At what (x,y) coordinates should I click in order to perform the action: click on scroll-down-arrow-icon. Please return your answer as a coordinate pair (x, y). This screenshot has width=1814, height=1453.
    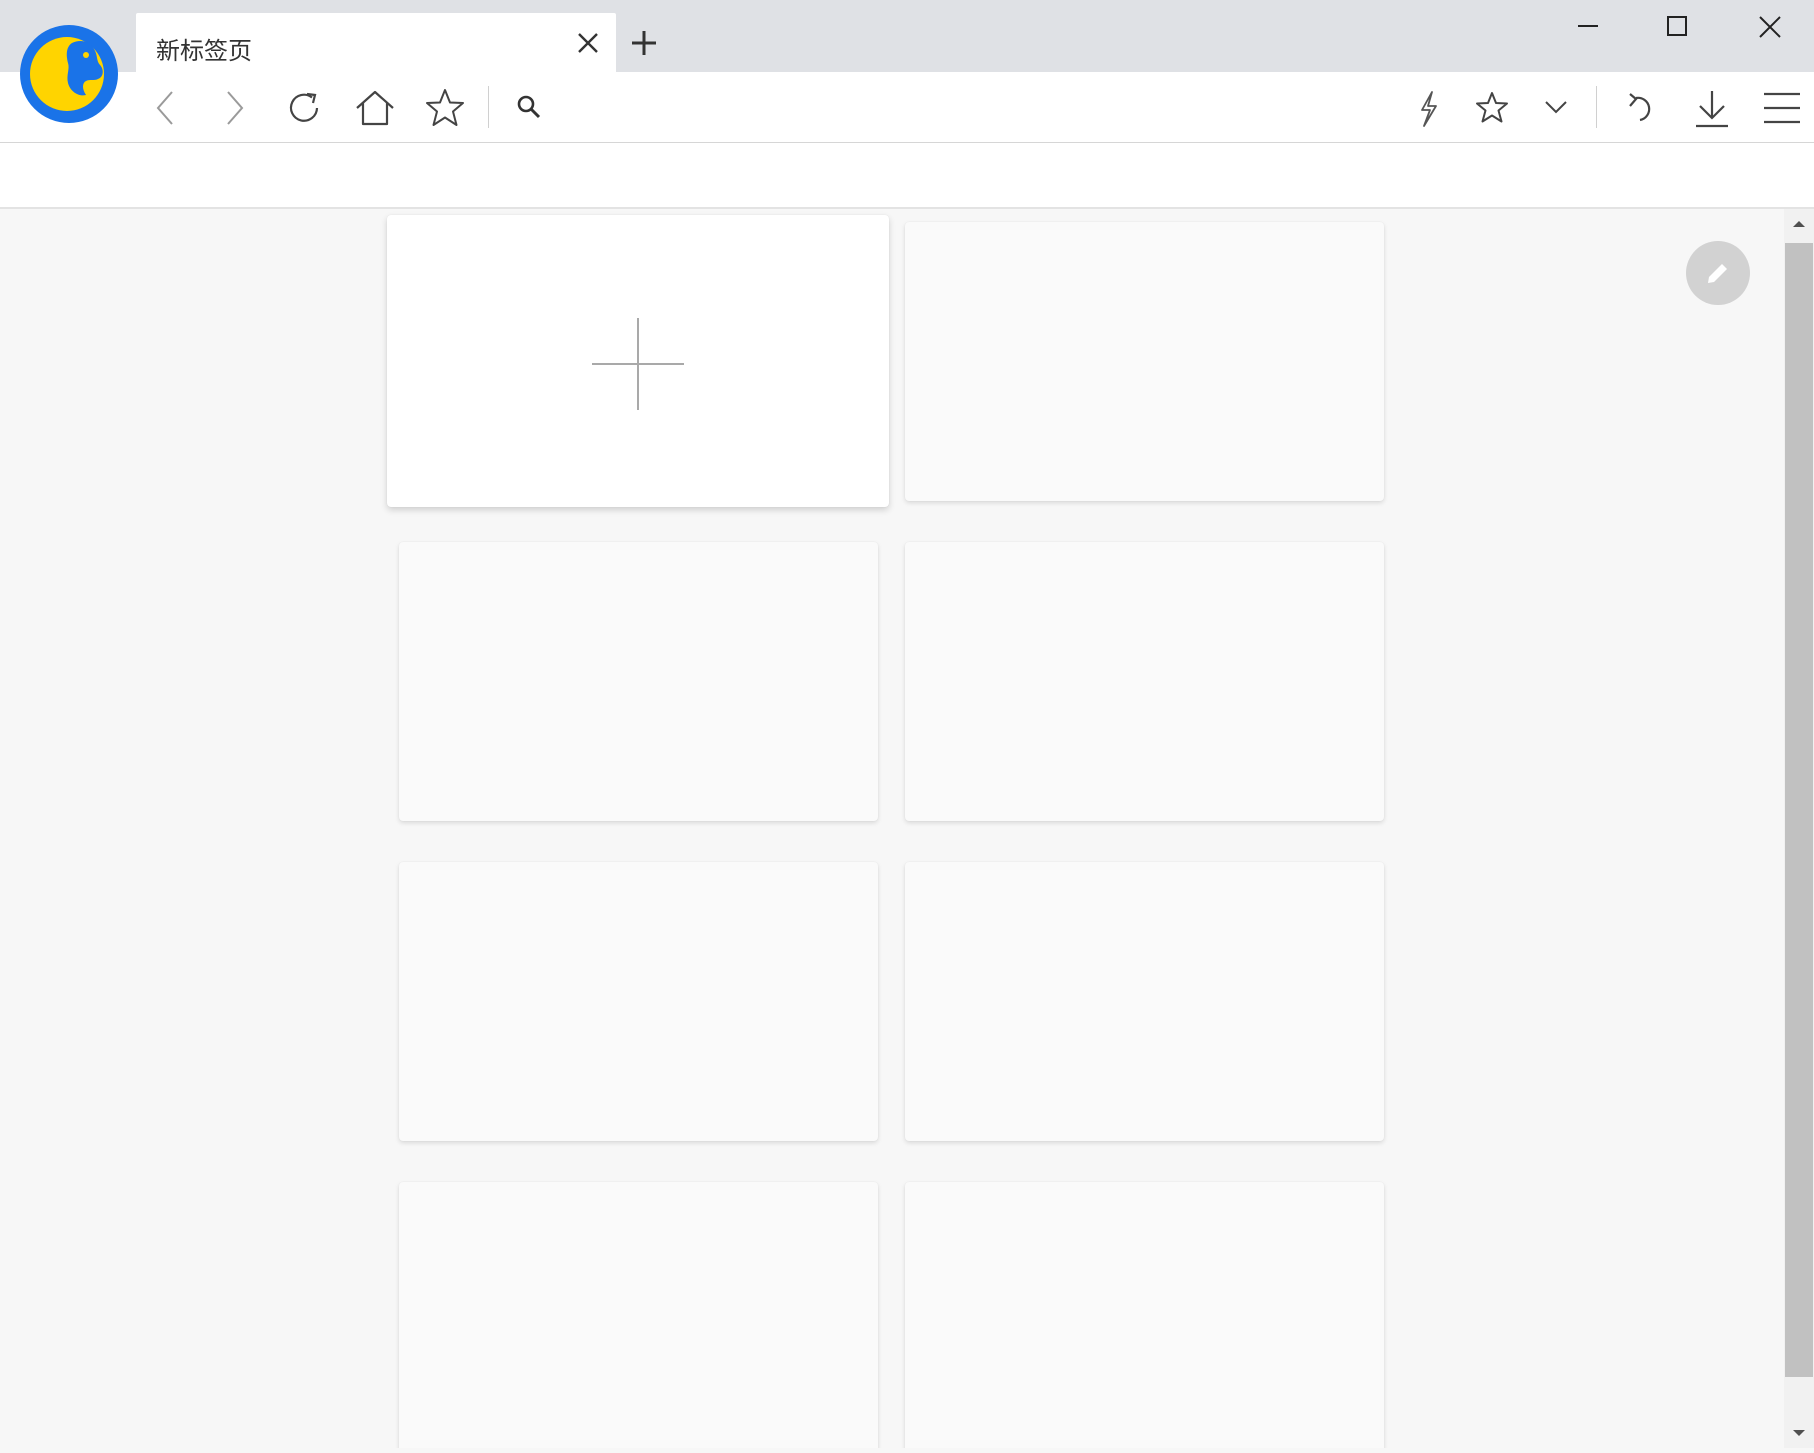
    Looking at the image, I should click on (1799, 1434).